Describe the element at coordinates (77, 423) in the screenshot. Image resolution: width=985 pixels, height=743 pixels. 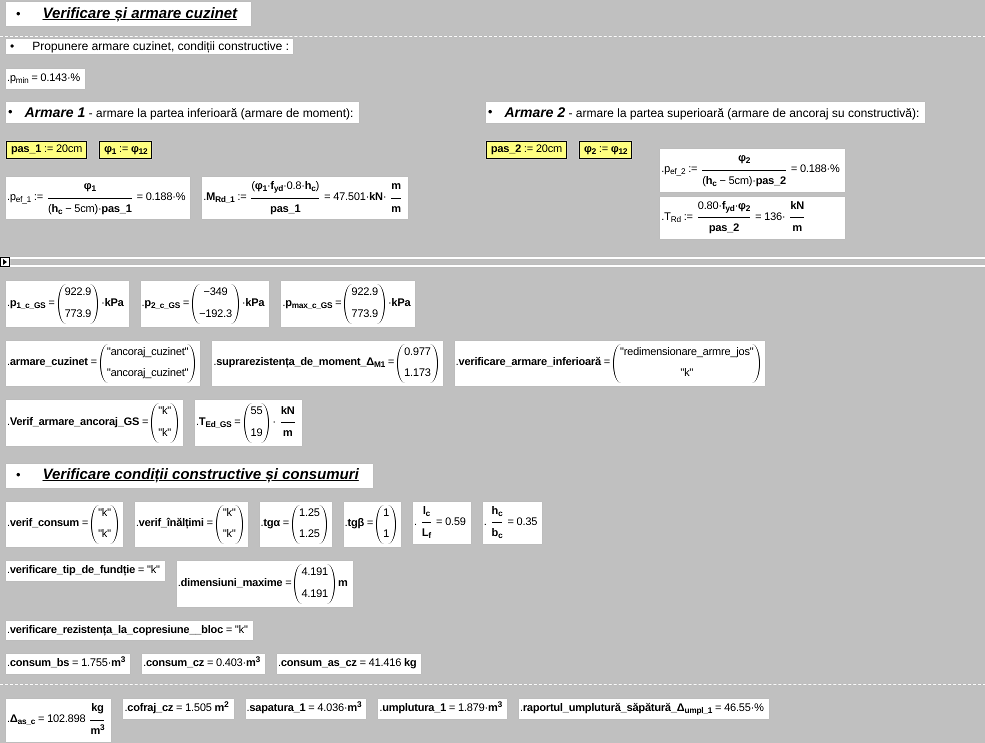
I see `math-text: .Verif_armare_ancoraj_GS =` at that location.